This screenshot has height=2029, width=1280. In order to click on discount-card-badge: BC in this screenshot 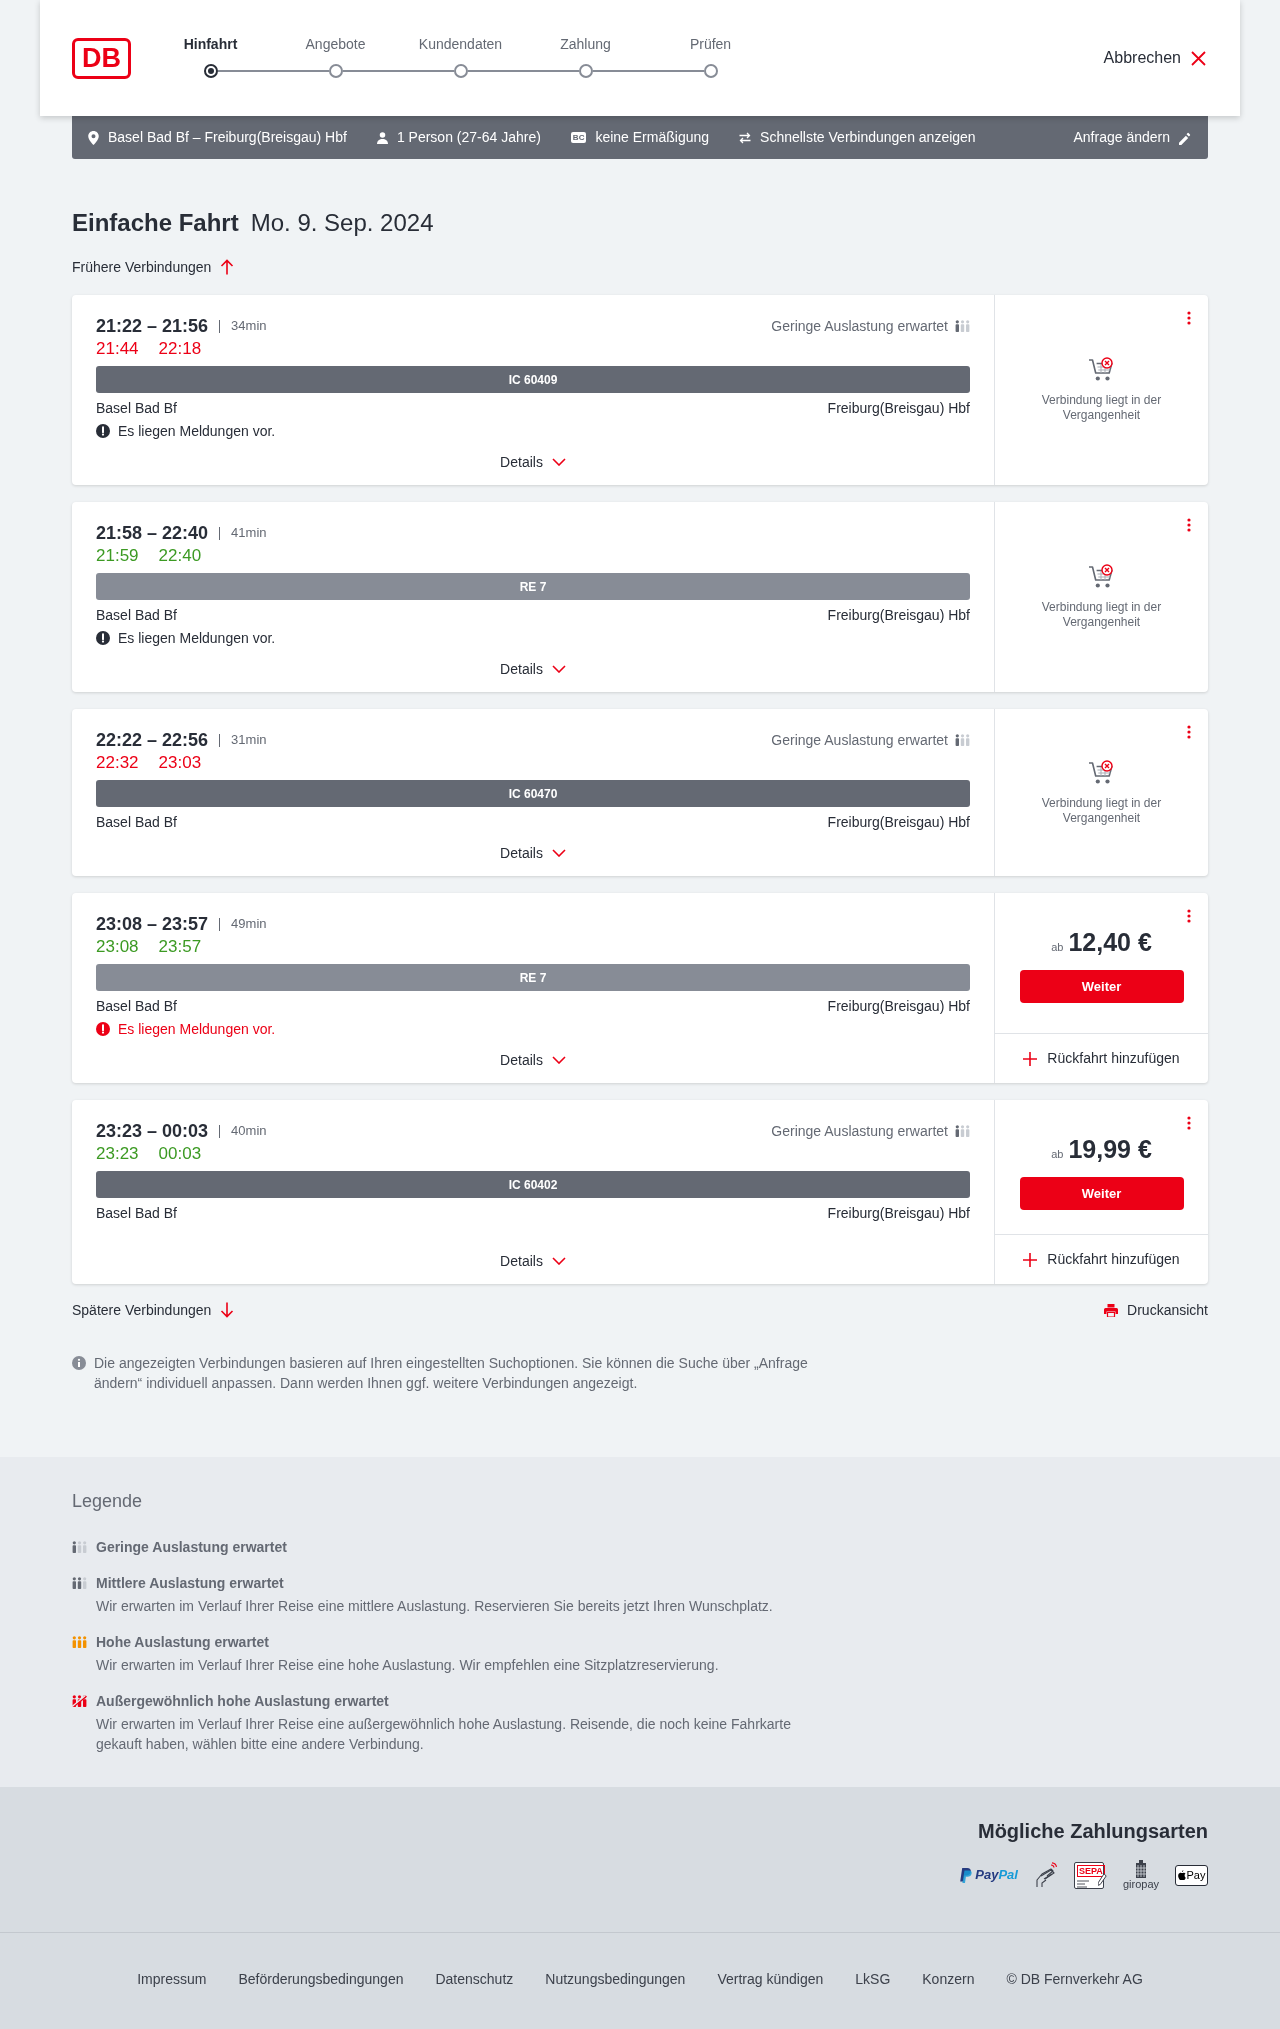, I will do `click(578, 137)`.